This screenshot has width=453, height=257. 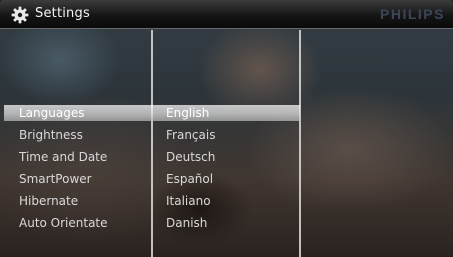 I want to click on menu-item-time-and-date: Time and Date, so click(x=63, y=161).